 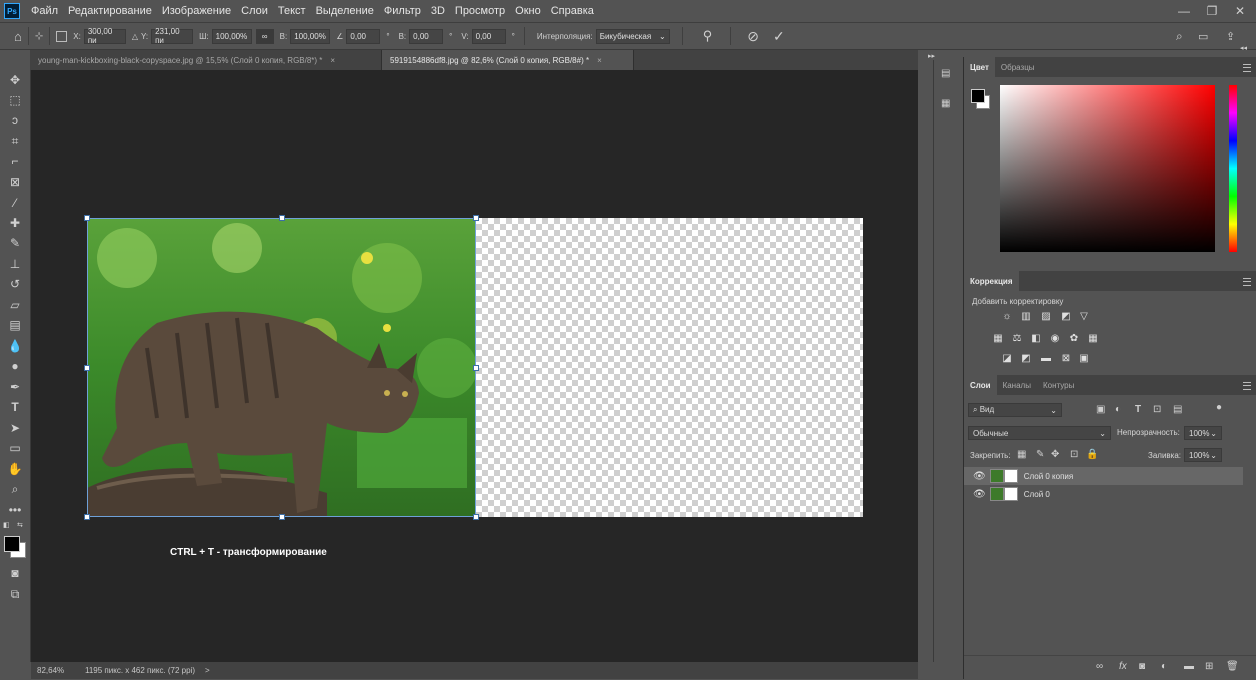 What do you see at coordinates (15, 203) in the screenshot?
I see `eyedropper-icon: ⁄` at bounding box center [15, 203].